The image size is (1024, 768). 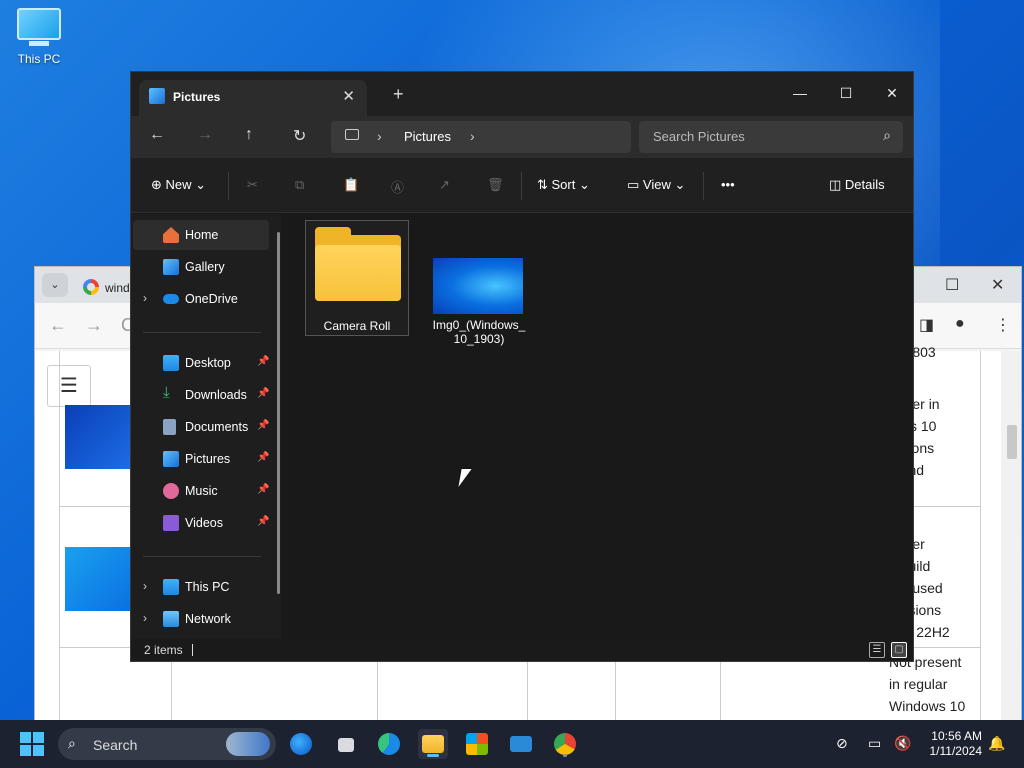 I want to click on nav-item-network: › Network, so click(x=201, y=619).